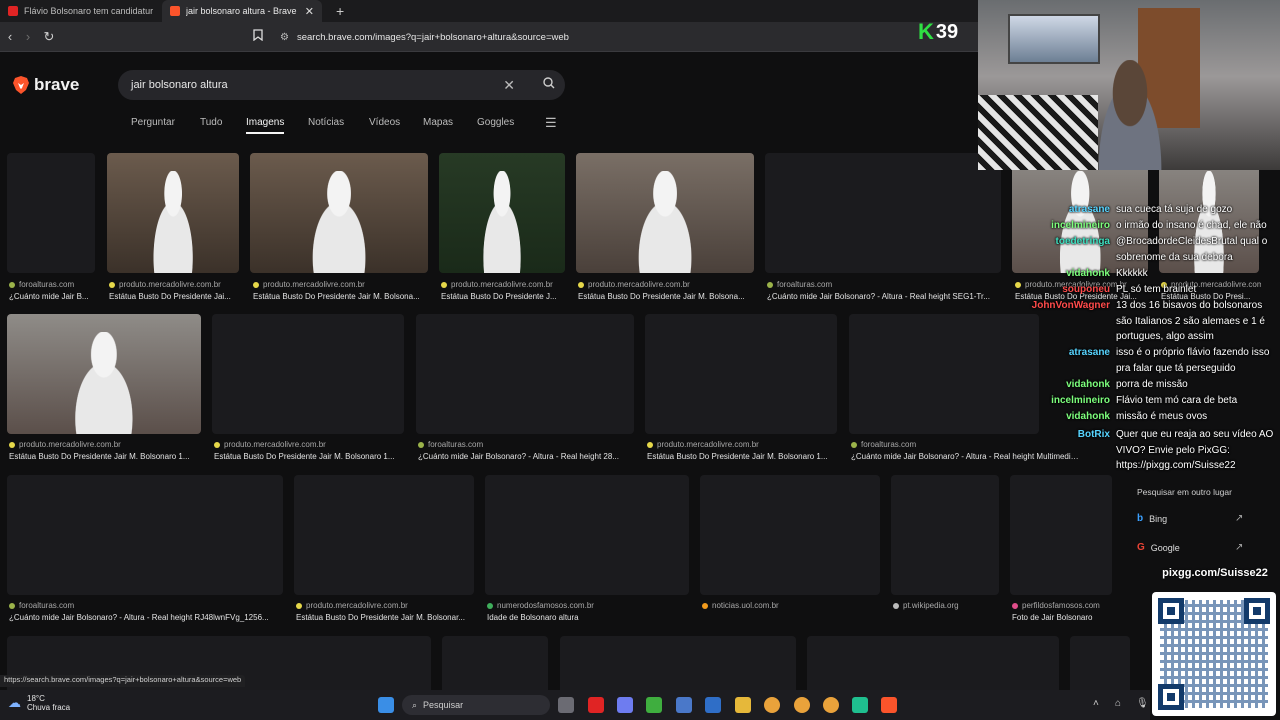 The image size is (1280, 720). Describe the element at coordinates (589, 605) in the screenshot. I see `result-source: numerodosfamosos.com.br` at that location.